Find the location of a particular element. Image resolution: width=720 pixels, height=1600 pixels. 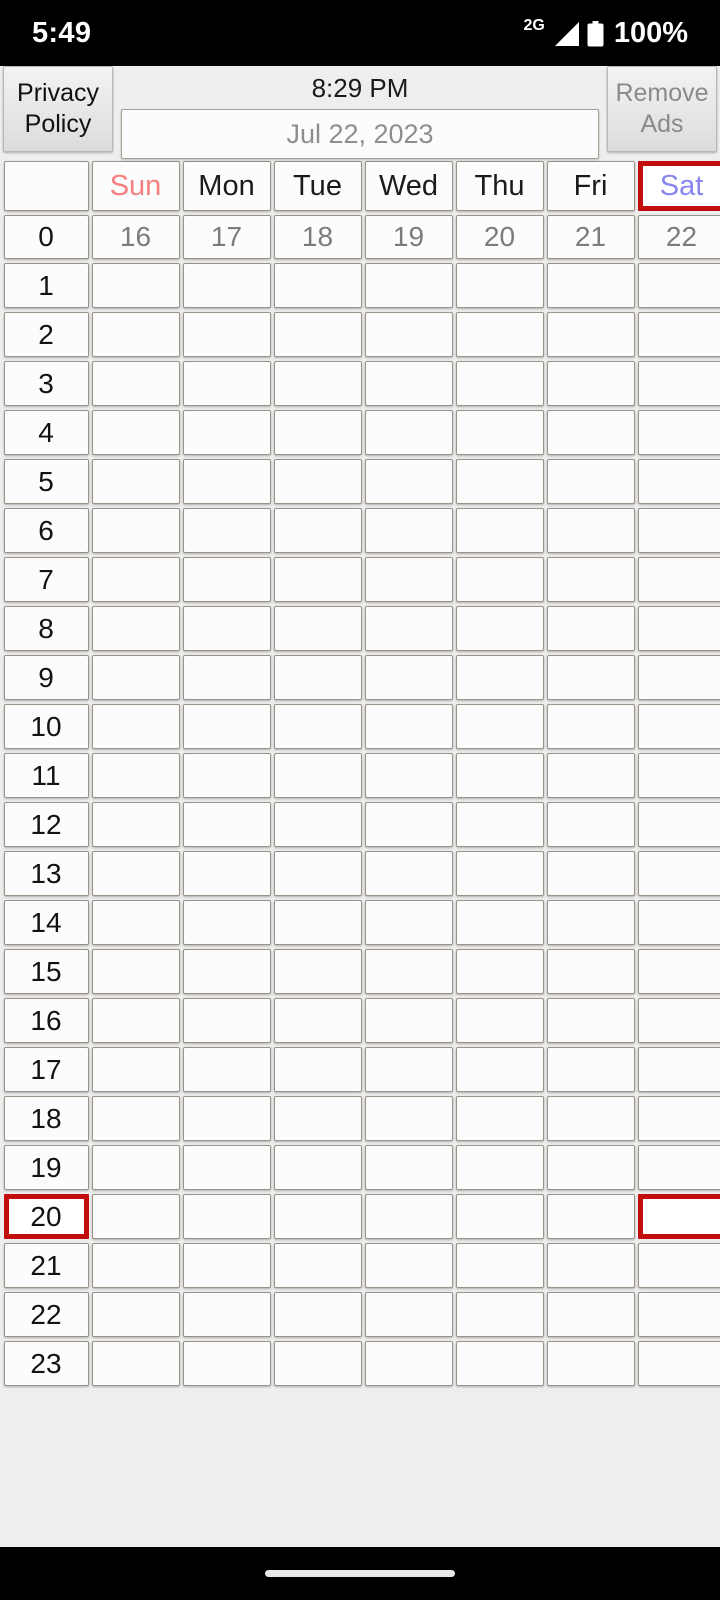

calendar-hour-header-17: 17 is located at coordinates (46, 1069).